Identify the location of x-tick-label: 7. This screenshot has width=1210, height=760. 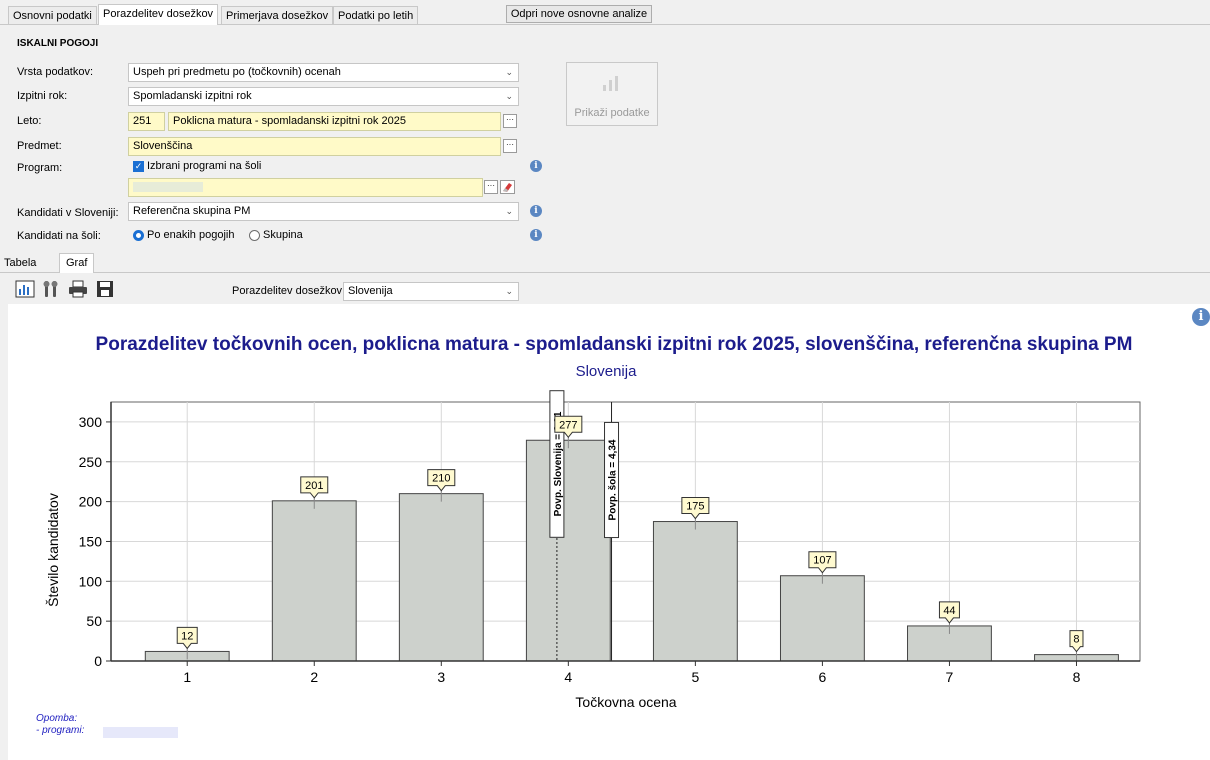
(950, 677).